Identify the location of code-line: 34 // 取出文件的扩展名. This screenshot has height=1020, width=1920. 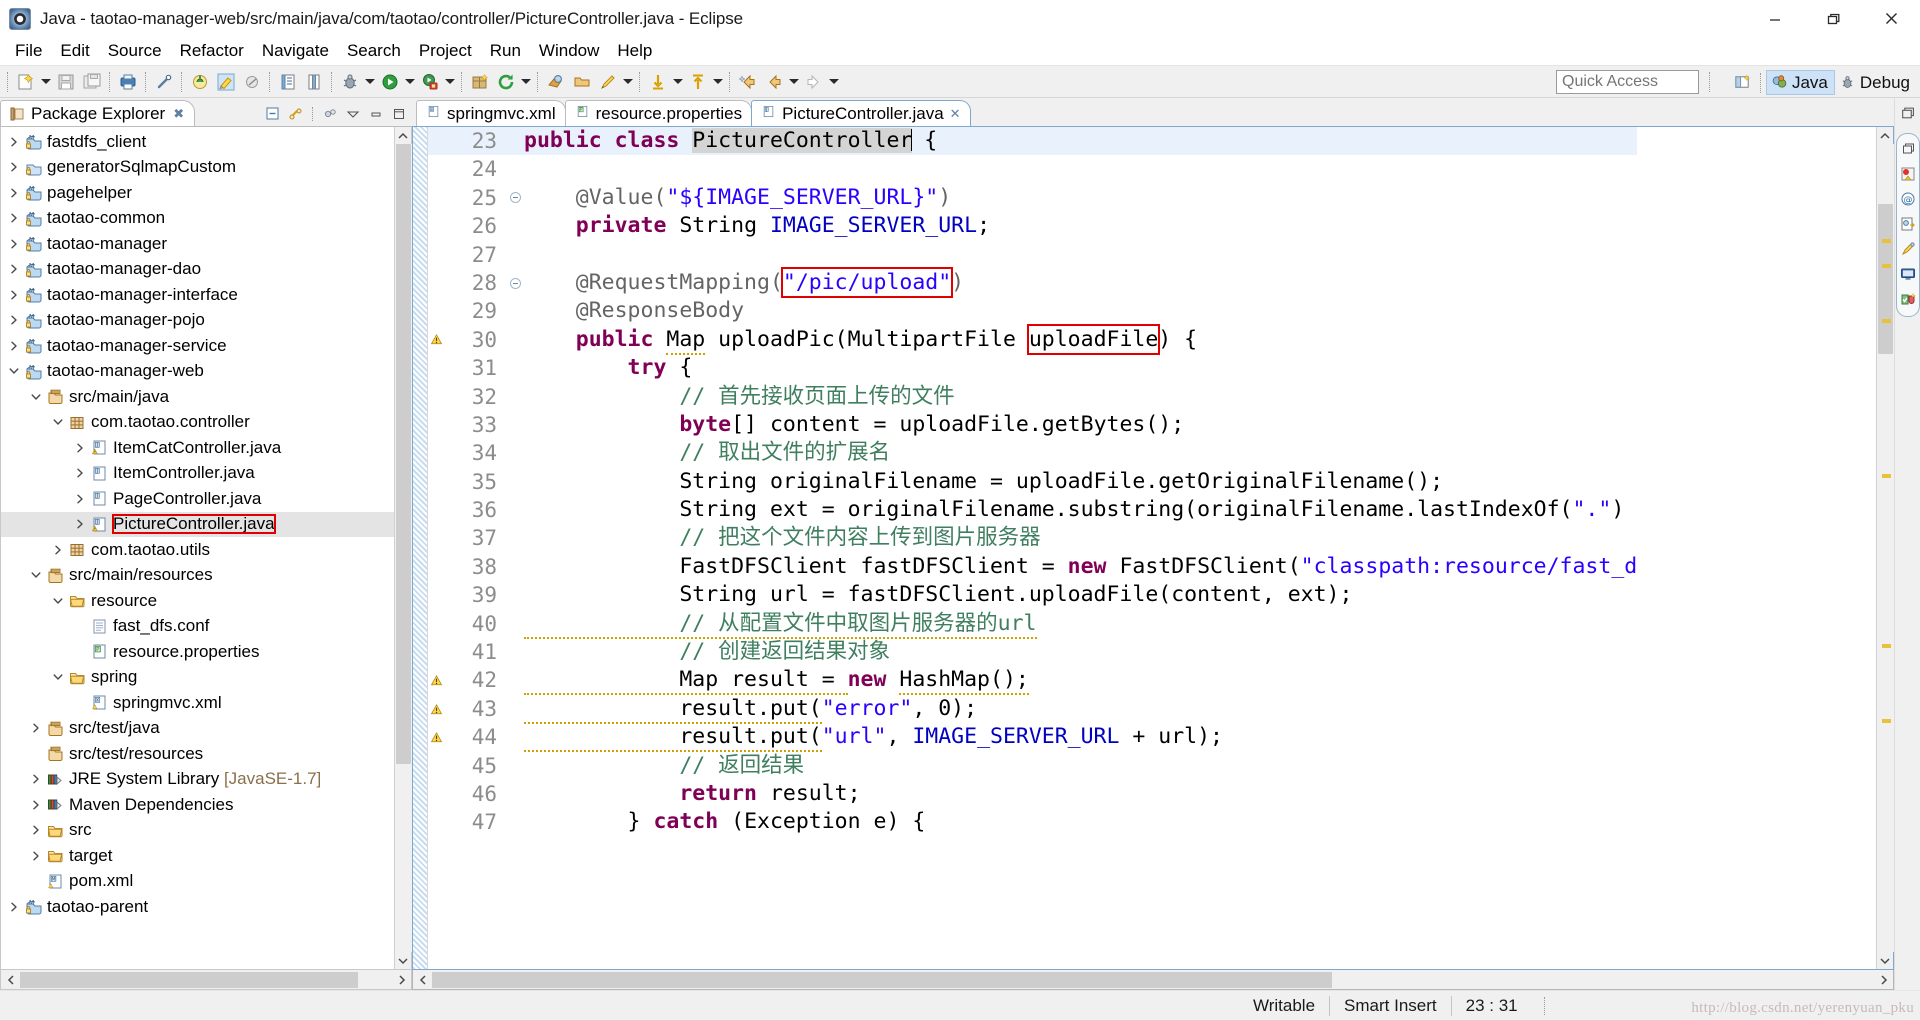
(1032, 453).